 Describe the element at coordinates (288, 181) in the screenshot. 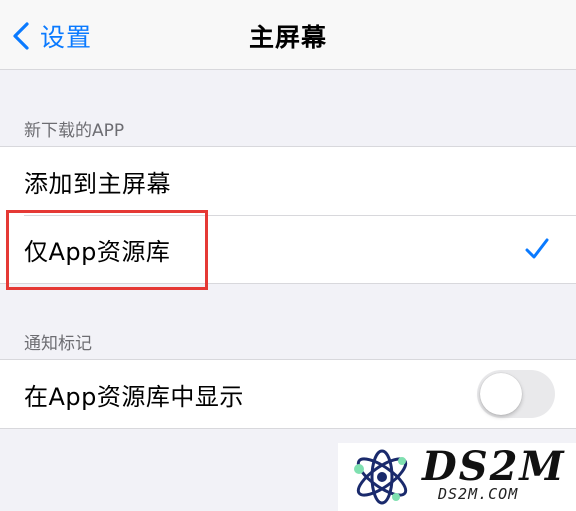

I see `option-add-to-home-screen: 添加到主屏幕` at that location.